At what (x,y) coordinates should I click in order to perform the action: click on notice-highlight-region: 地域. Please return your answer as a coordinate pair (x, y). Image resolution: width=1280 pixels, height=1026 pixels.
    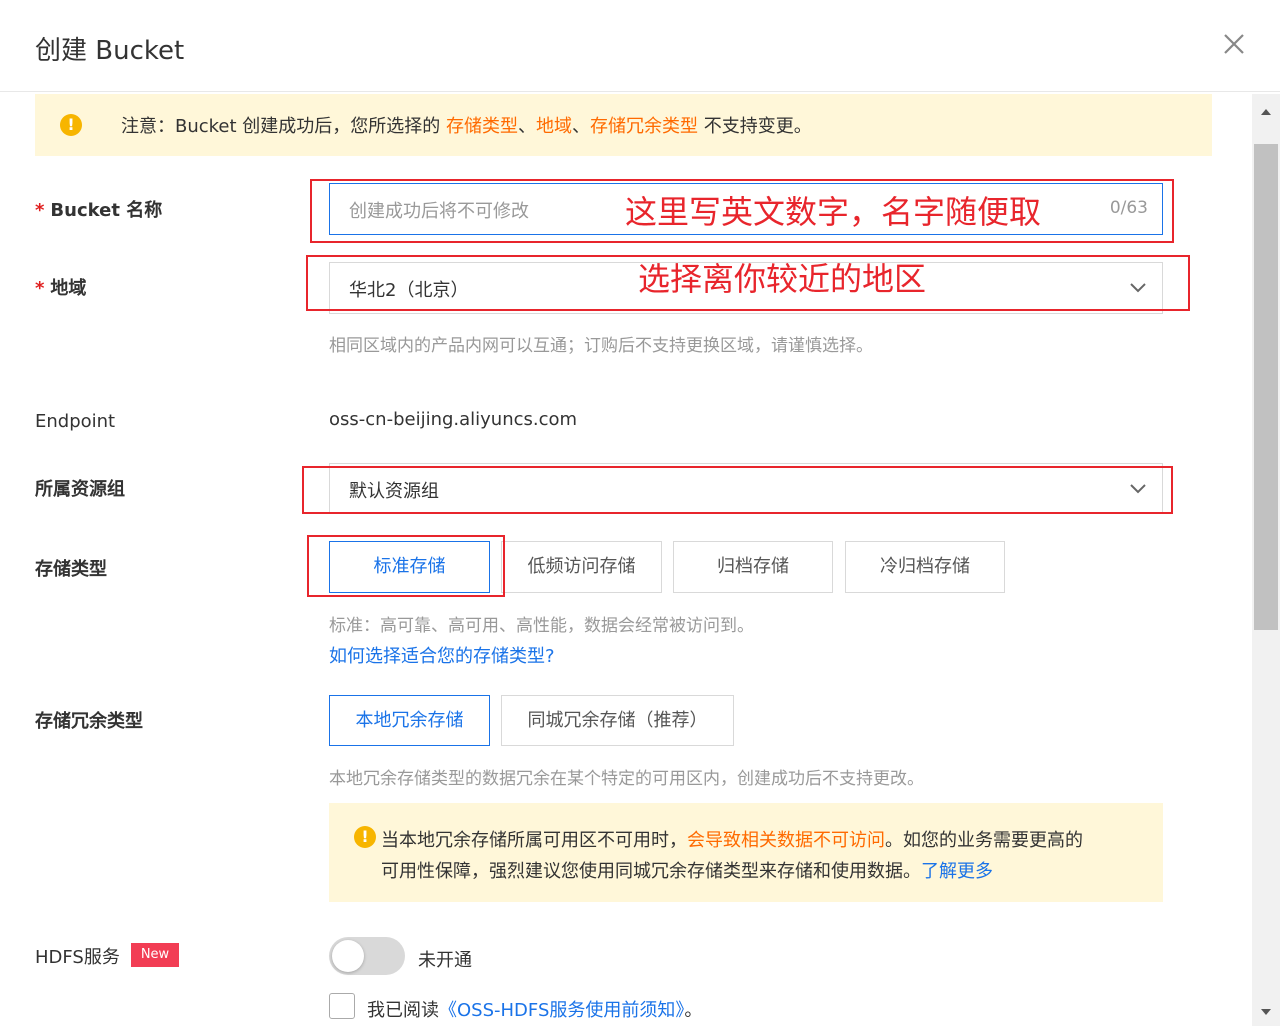
    Looking at the image, I should click on (554, 126).